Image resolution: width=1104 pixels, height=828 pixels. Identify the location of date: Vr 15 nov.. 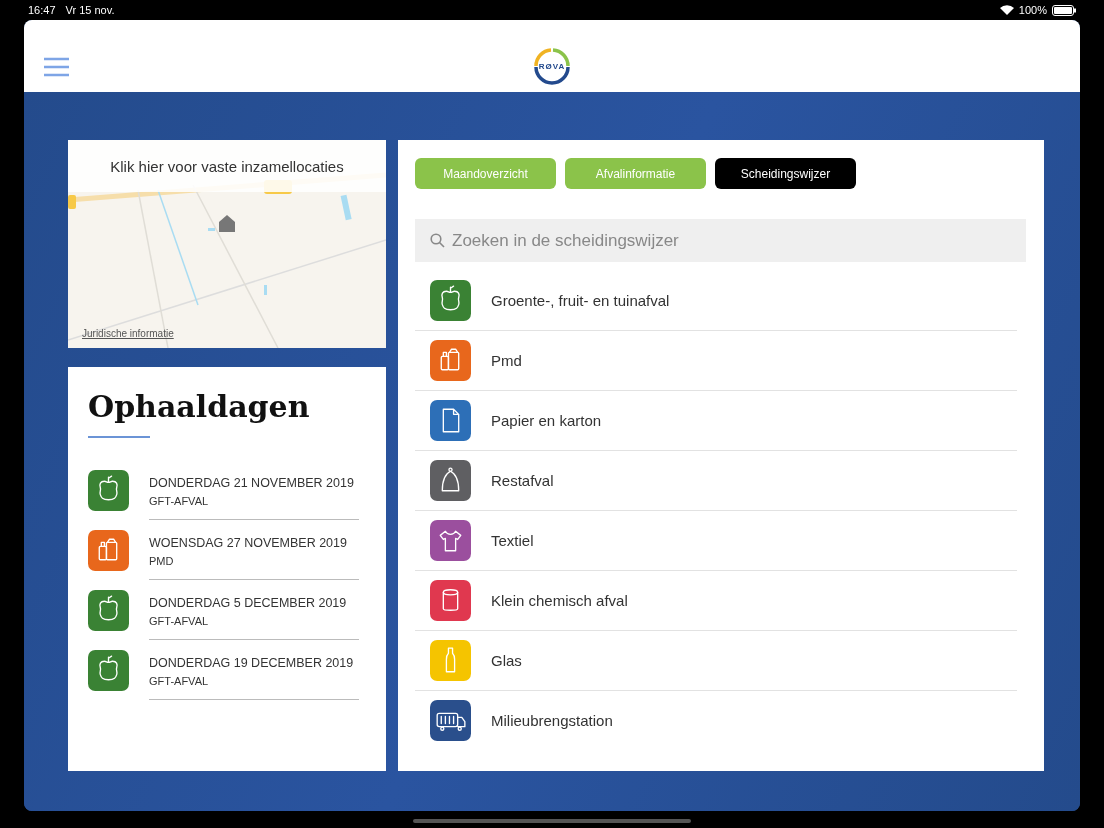
(90, 10).